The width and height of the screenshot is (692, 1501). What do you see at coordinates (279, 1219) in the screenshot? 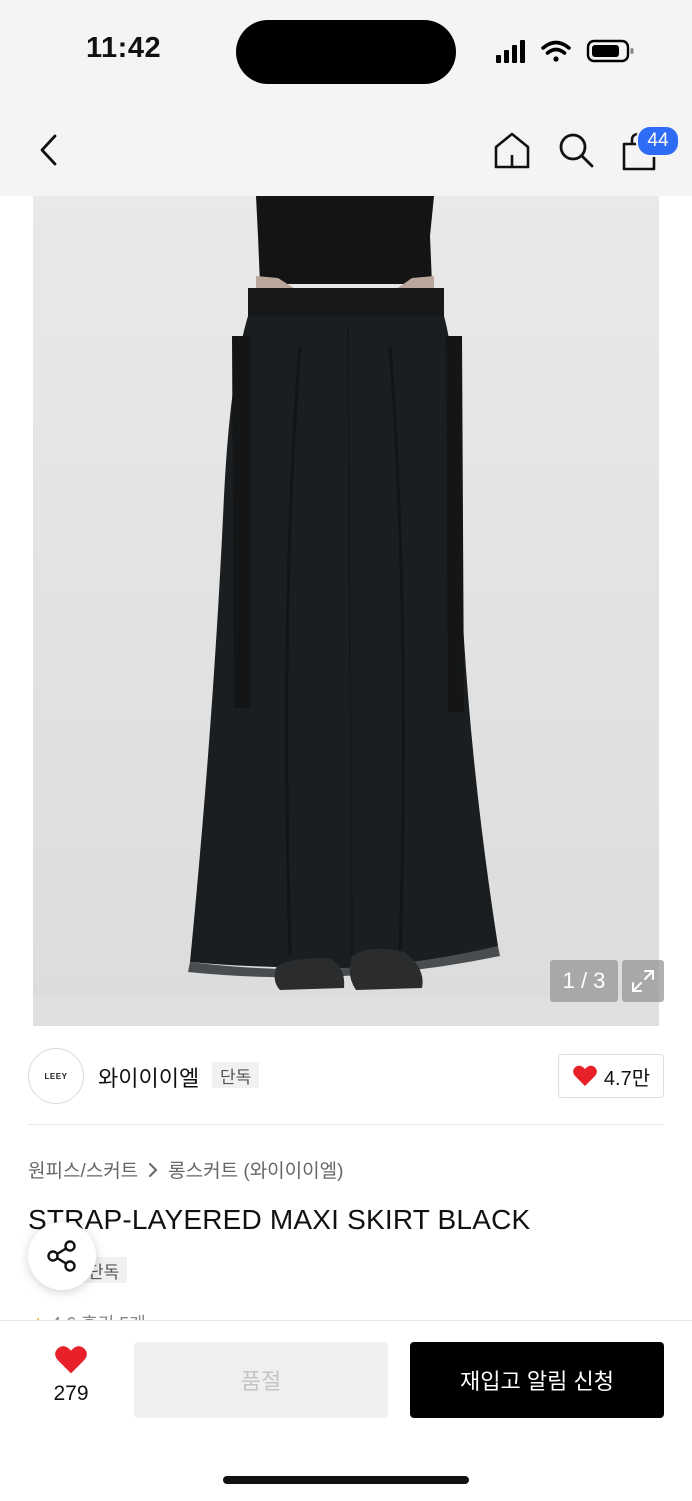
I see `product-title: STRAP-LAYERED MAXI SKIRT BLACK` at bounding box center [279, 1219].